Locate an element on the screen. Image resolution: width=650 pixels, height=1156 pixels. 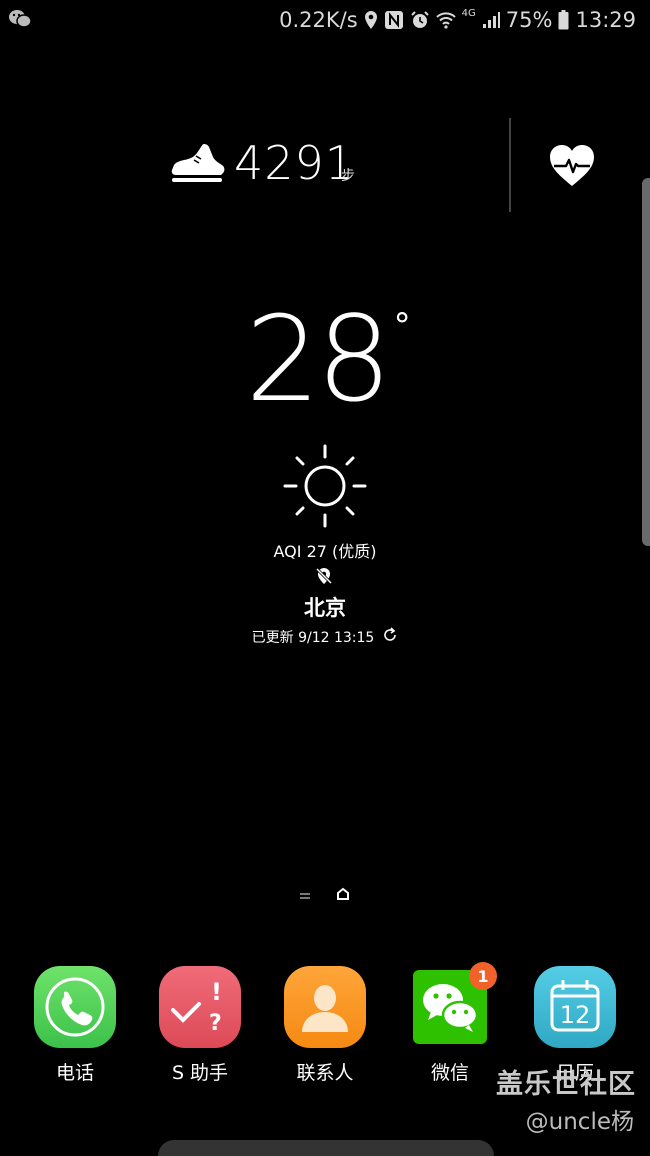
health-divider is located at coordinates (510, 165).